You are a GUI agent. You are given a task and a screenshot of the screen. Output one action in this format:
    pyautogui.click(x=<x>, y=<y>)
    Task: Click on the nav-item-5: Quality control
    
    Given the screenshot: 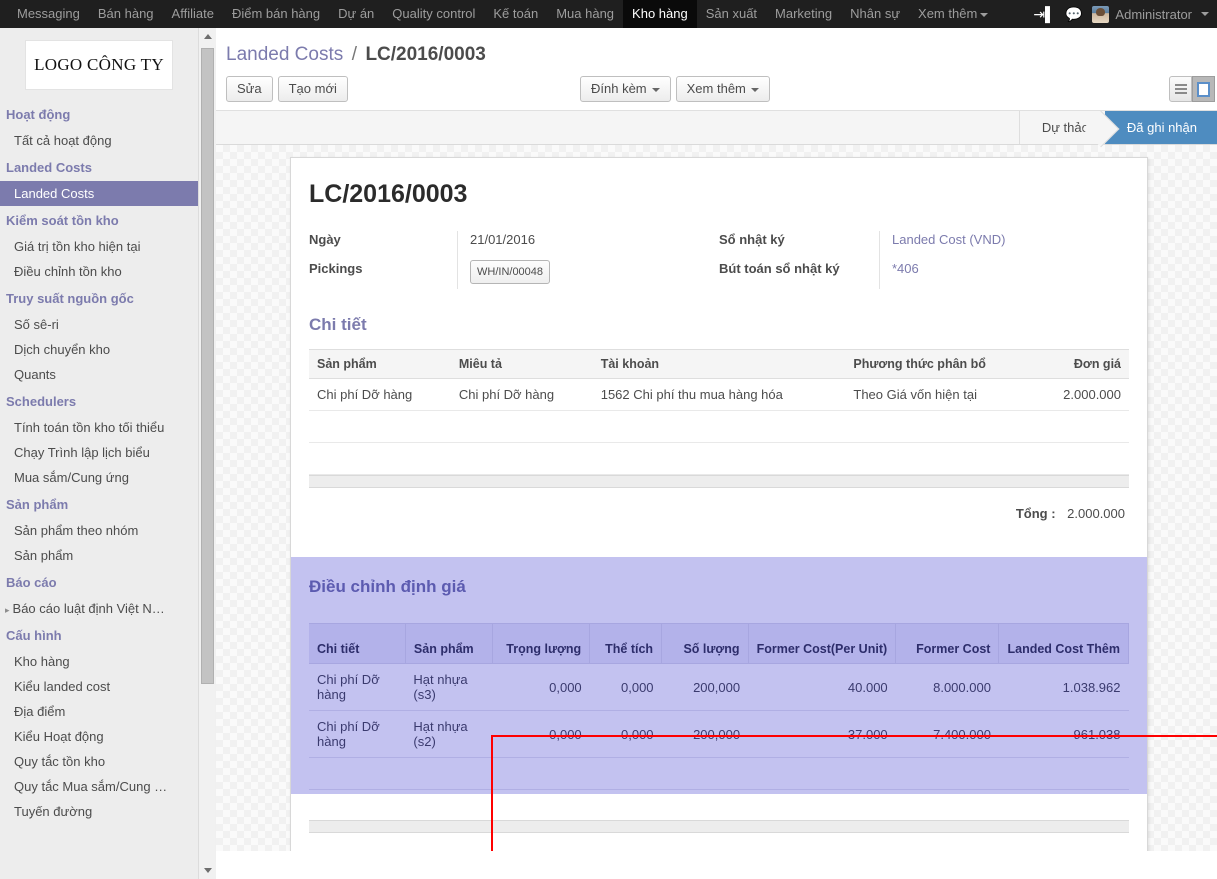 What is the action you would take?
    pyautogui.click(x=433, y=14)
    